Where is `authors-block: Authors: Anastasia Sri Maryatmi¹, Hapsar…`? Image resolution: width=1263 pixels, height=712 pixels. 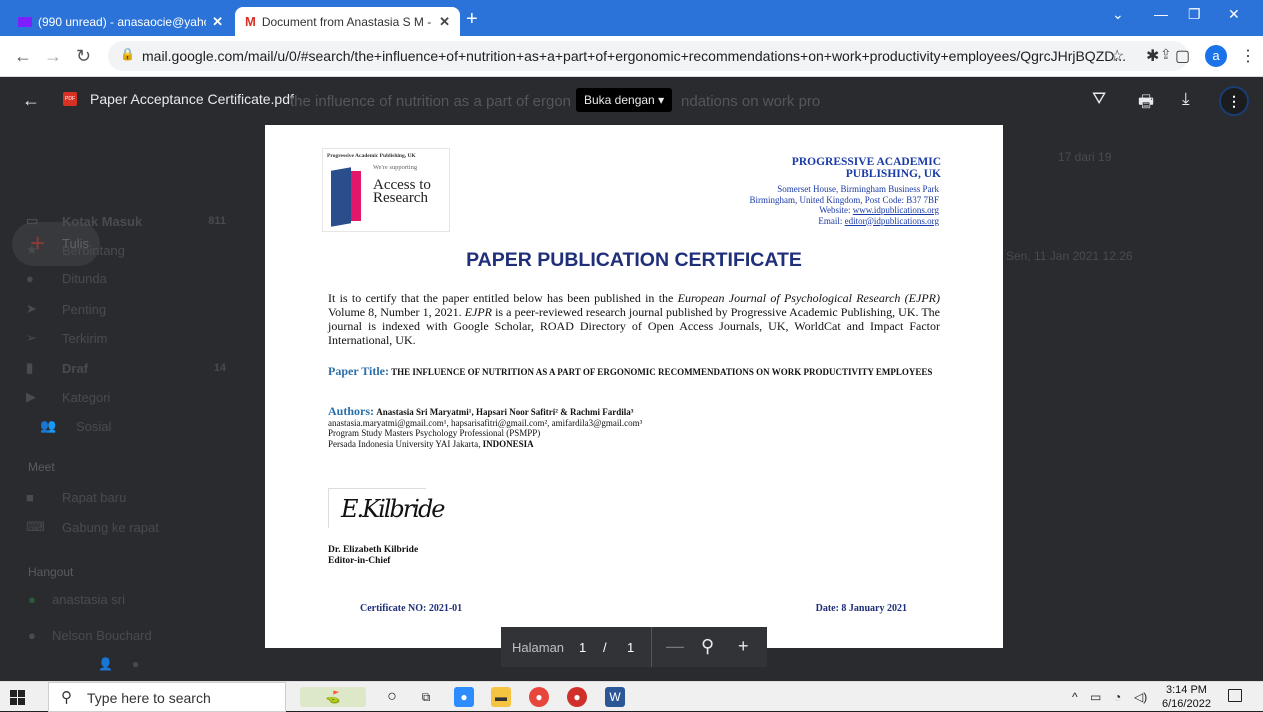
authors-block: Authors: Anastasia Sri Maryatmi¹, Hapsar… is located at coordinates (634, 426).